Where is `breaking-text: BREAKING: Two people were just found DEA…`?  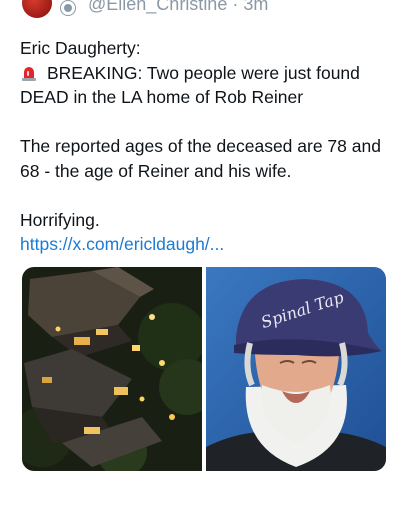
breaking-text: BREAKING: Two people were just found DEA… is located at coordinates (190, 85).